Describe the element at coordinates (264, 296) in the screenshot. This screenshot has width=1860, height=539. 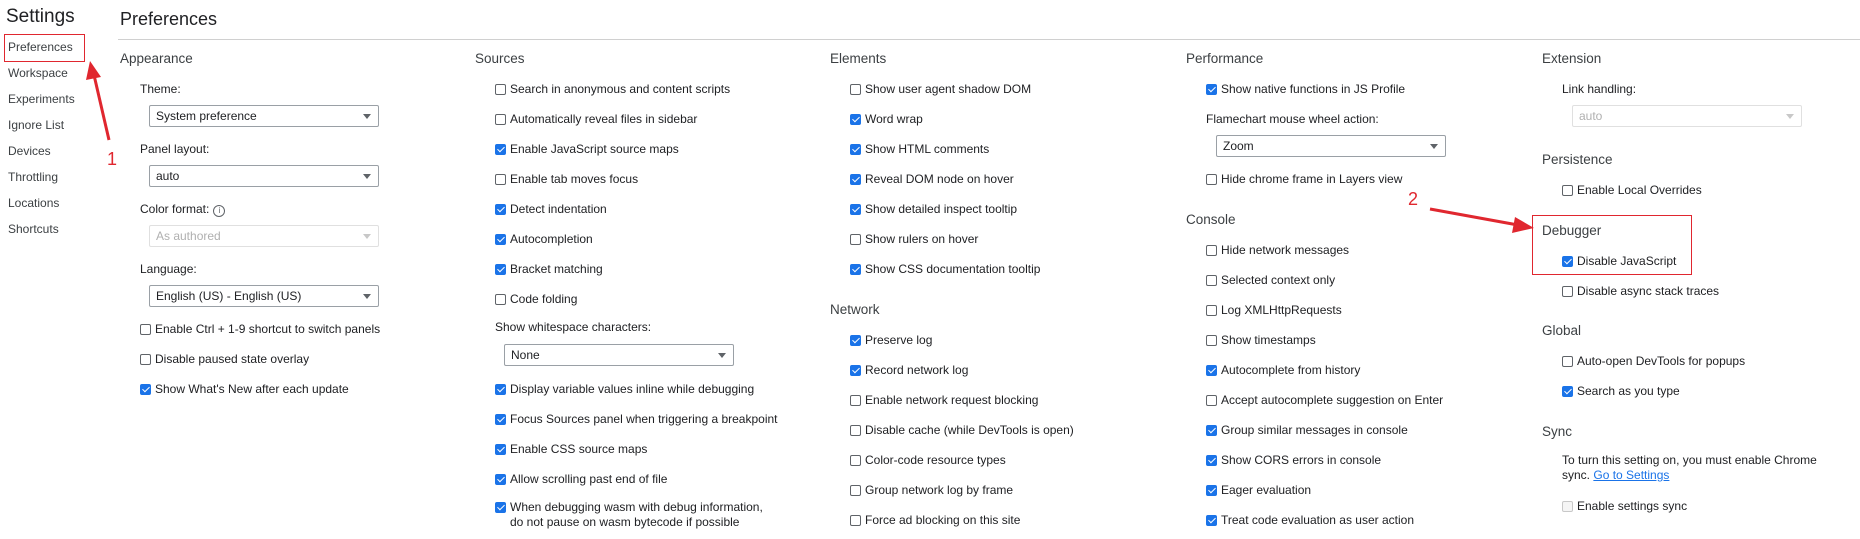
I see `language-select: English (US) - English (US)` at that location.